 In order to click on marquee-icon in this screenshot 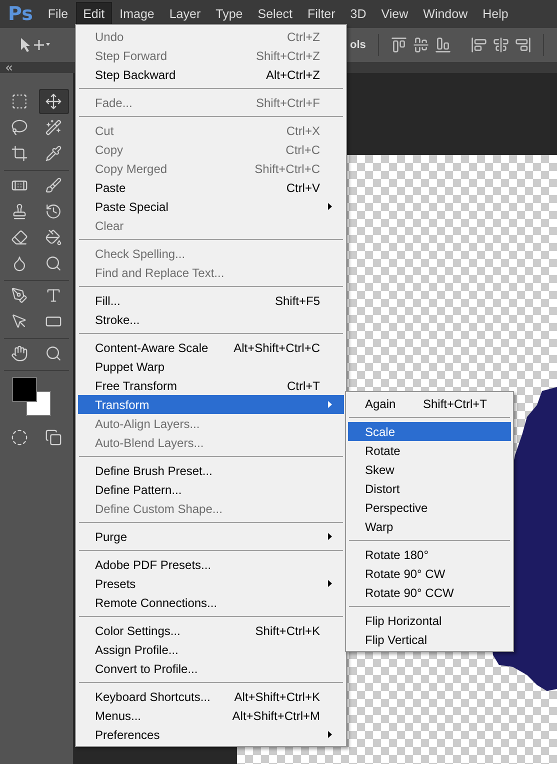, I will do `click(19, 101)`.